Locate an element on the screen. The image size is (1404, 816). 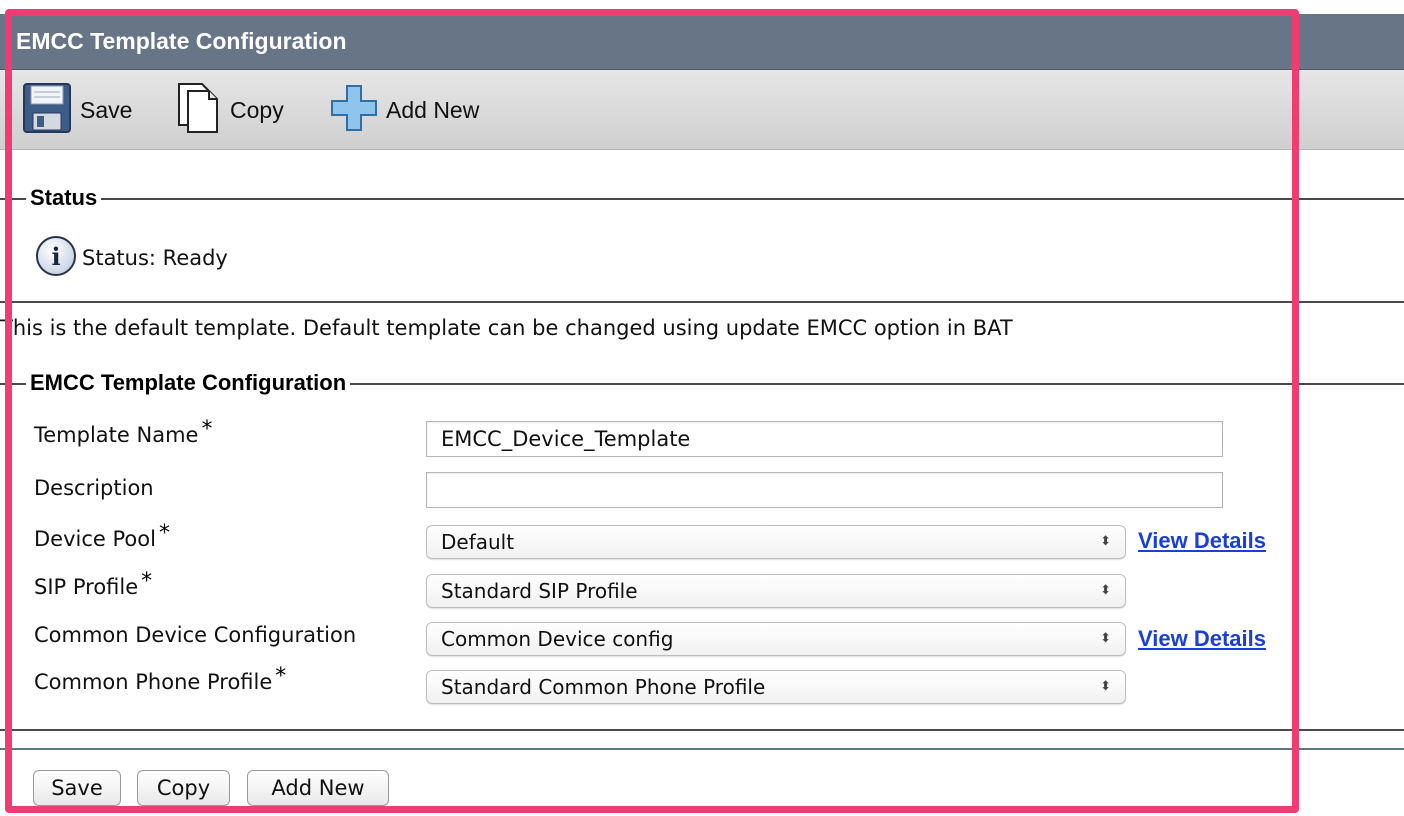
toolbar-save-button: Save is located at coordinates (77, 110).